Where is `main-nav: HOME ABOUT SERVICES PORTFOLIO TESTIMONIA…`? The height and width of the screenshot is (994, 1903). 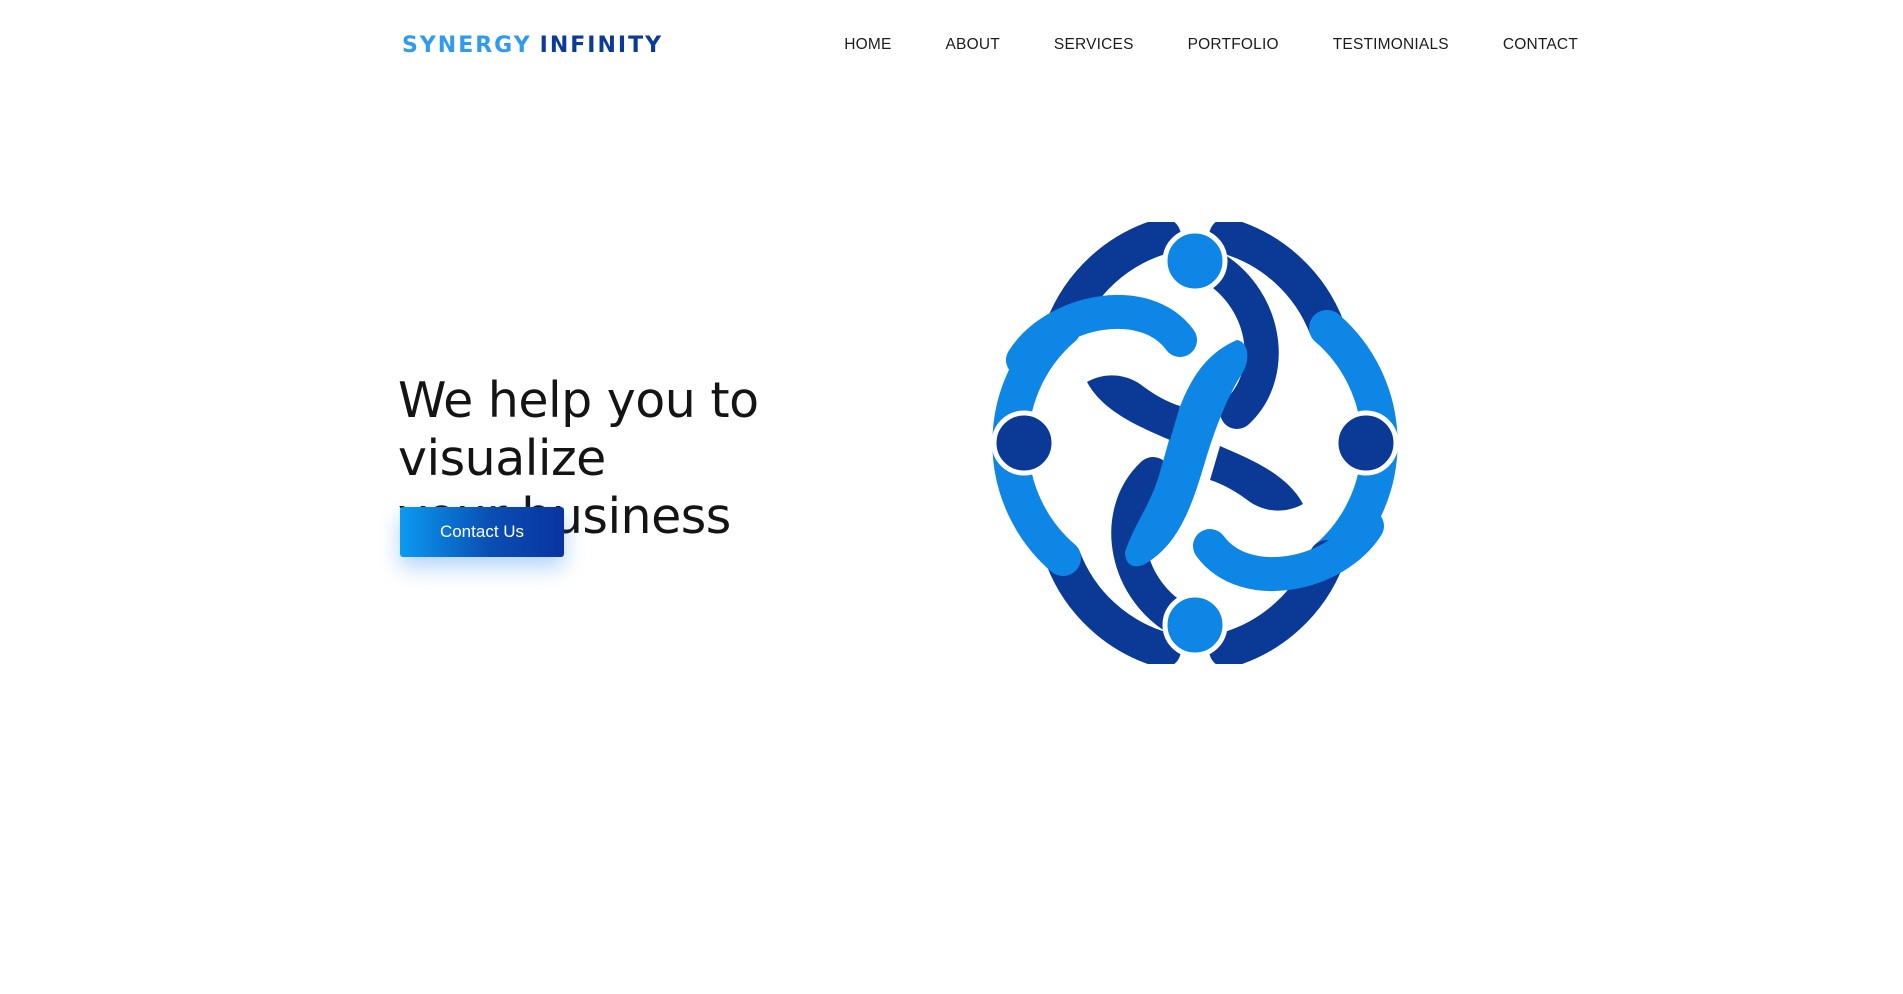 main-nav: HOME ABOUT SERVICES PORTFOLIO TESTIMONIA… is located at coordinates (1211, 45).